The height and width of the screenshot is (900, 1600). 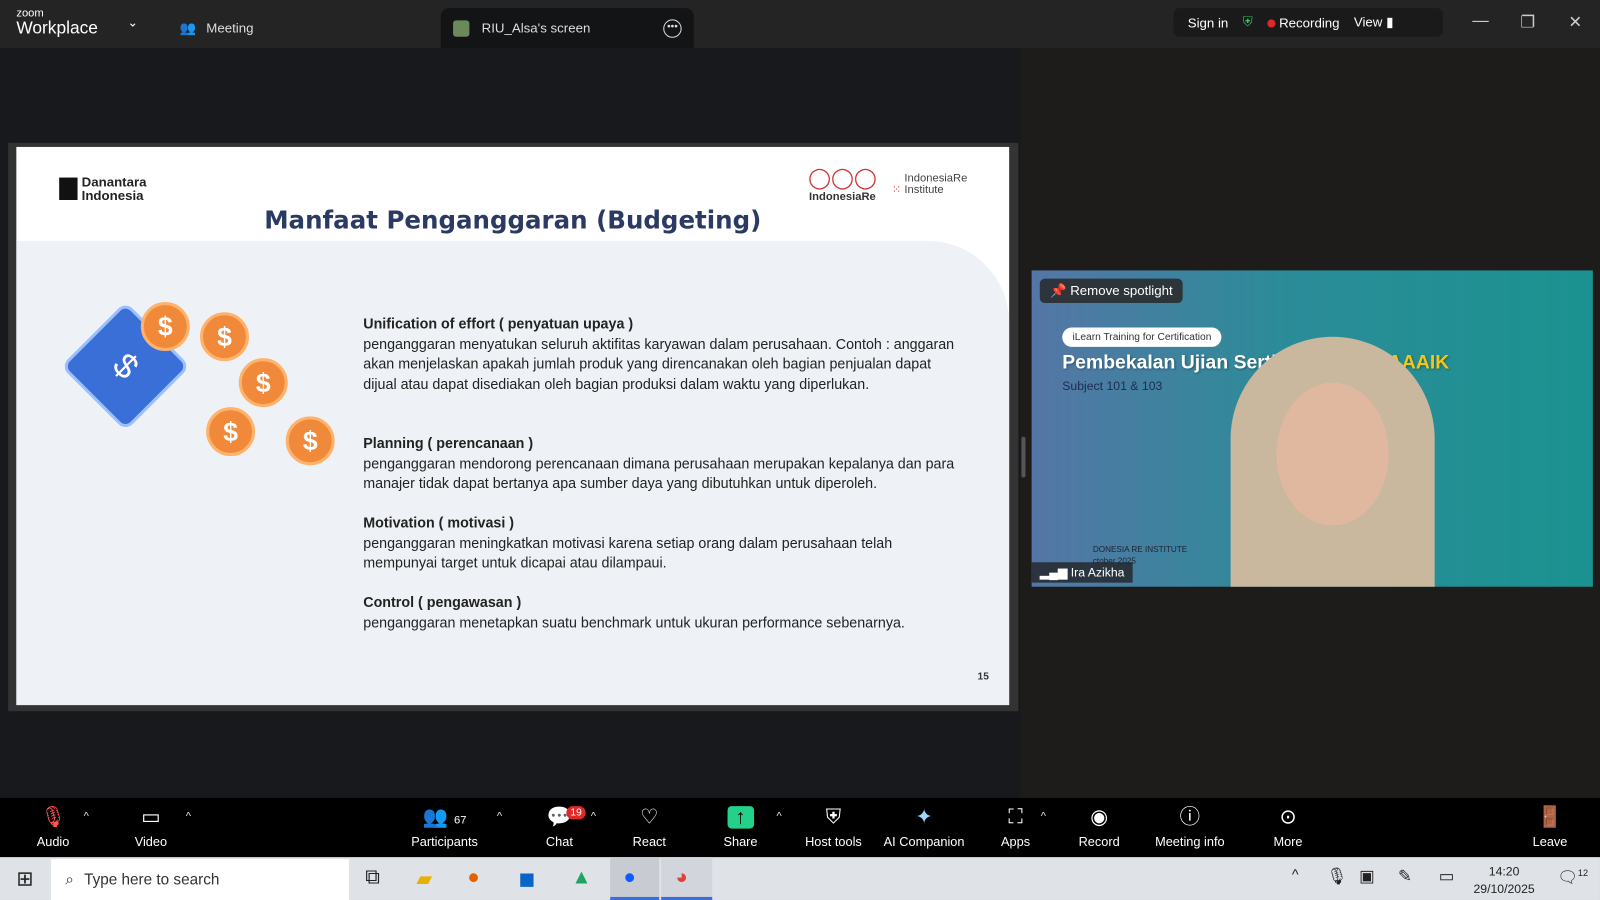 I want to click on audio-options-caret: ^, so click(x=86, y=816).